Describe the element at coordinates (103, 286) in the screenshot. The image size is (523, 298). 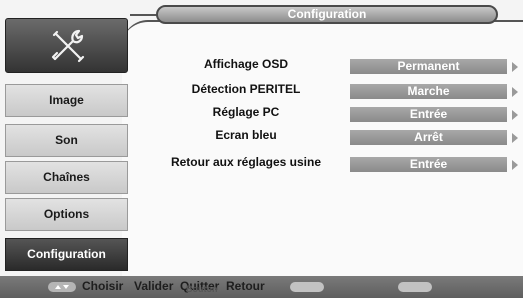
I see `hint-choose: Choisir` at that location.